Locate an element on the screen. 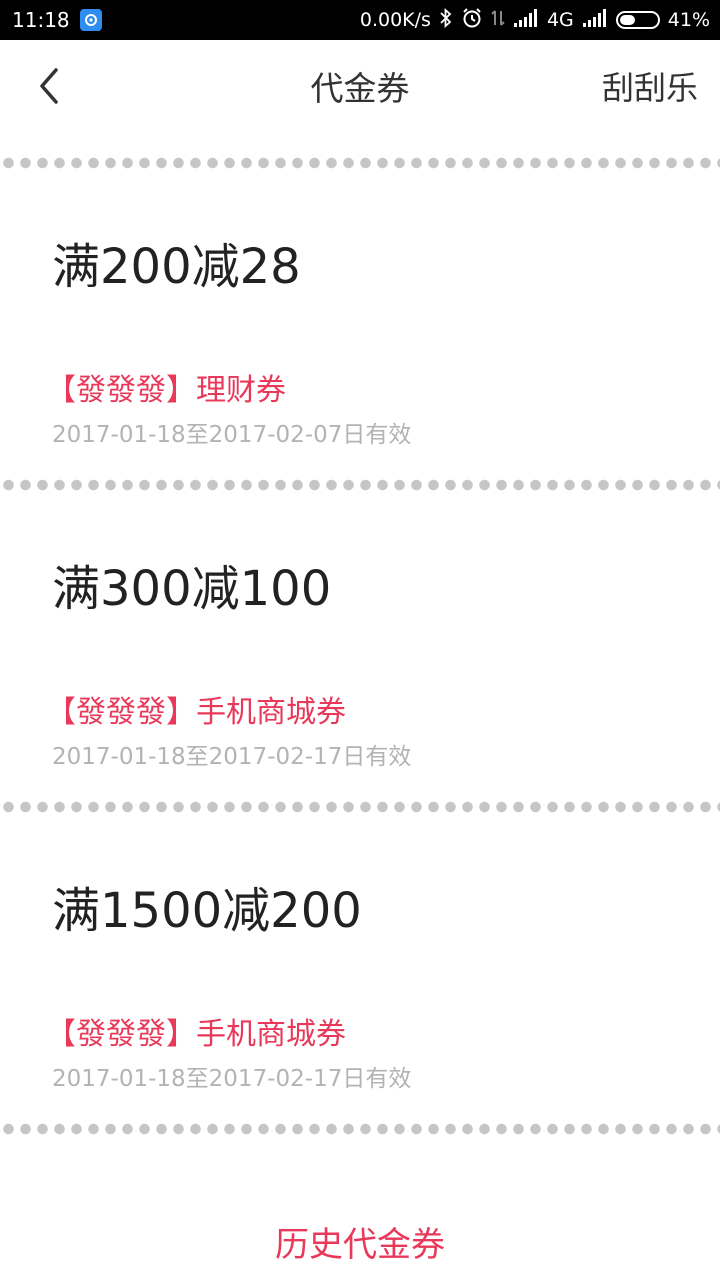 Image resolution: width=720 pixels, height=1280 pixels. battery-percent: 41% is located at coordinates (688, 20).